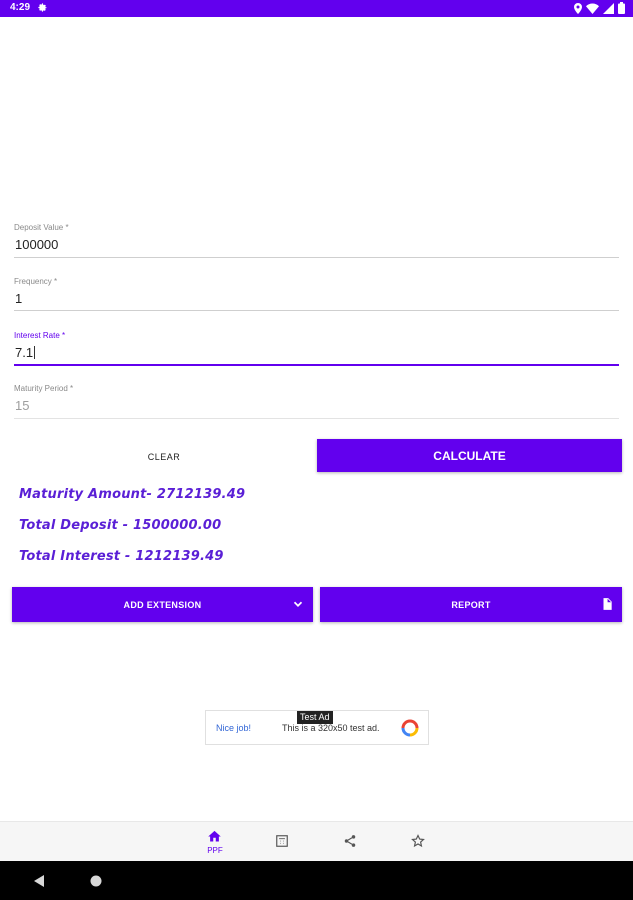 The image size is (633, 900). What do you see at coordinates (40, 335) in the screenshot?
I see `interest-rate-label: Interest Rate *` at bounding box center [40, 335].